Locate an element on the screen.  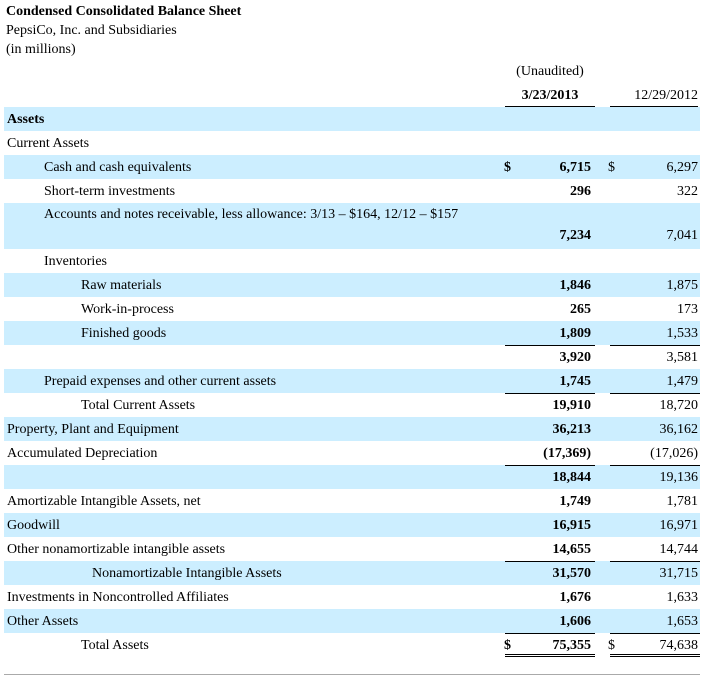
value-prior: 1,653 is located at coordinates (682, 621).